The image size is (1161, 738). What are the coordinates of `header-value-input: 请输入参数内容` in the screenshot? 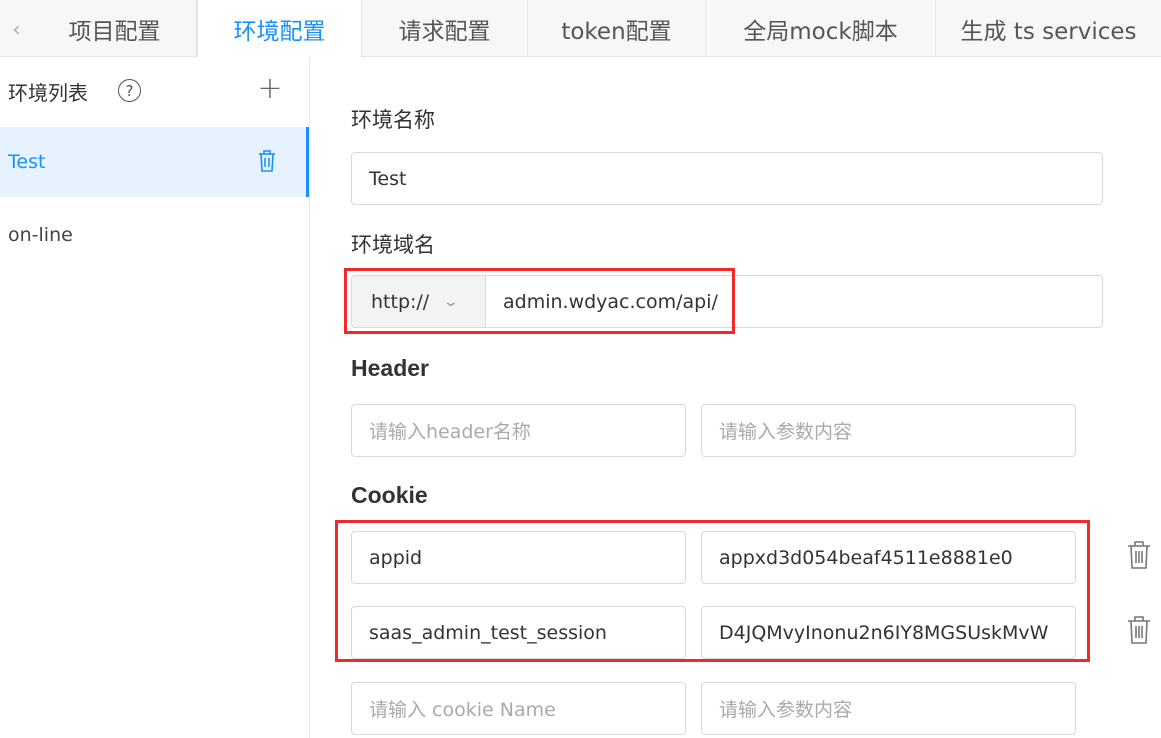 It's located at (888, 430).